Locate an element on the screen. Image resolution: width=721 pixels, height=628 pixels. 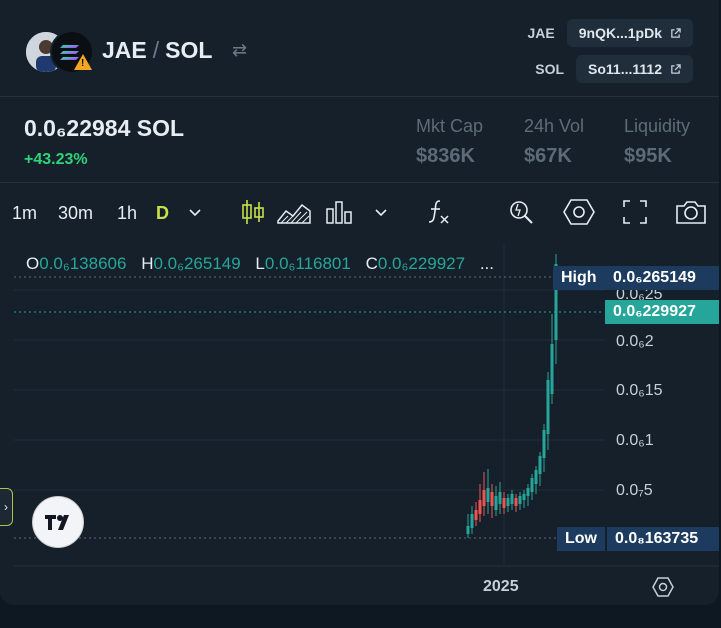
quote-address-row: SOL So11...1112 is located at coordinates (614, 69).